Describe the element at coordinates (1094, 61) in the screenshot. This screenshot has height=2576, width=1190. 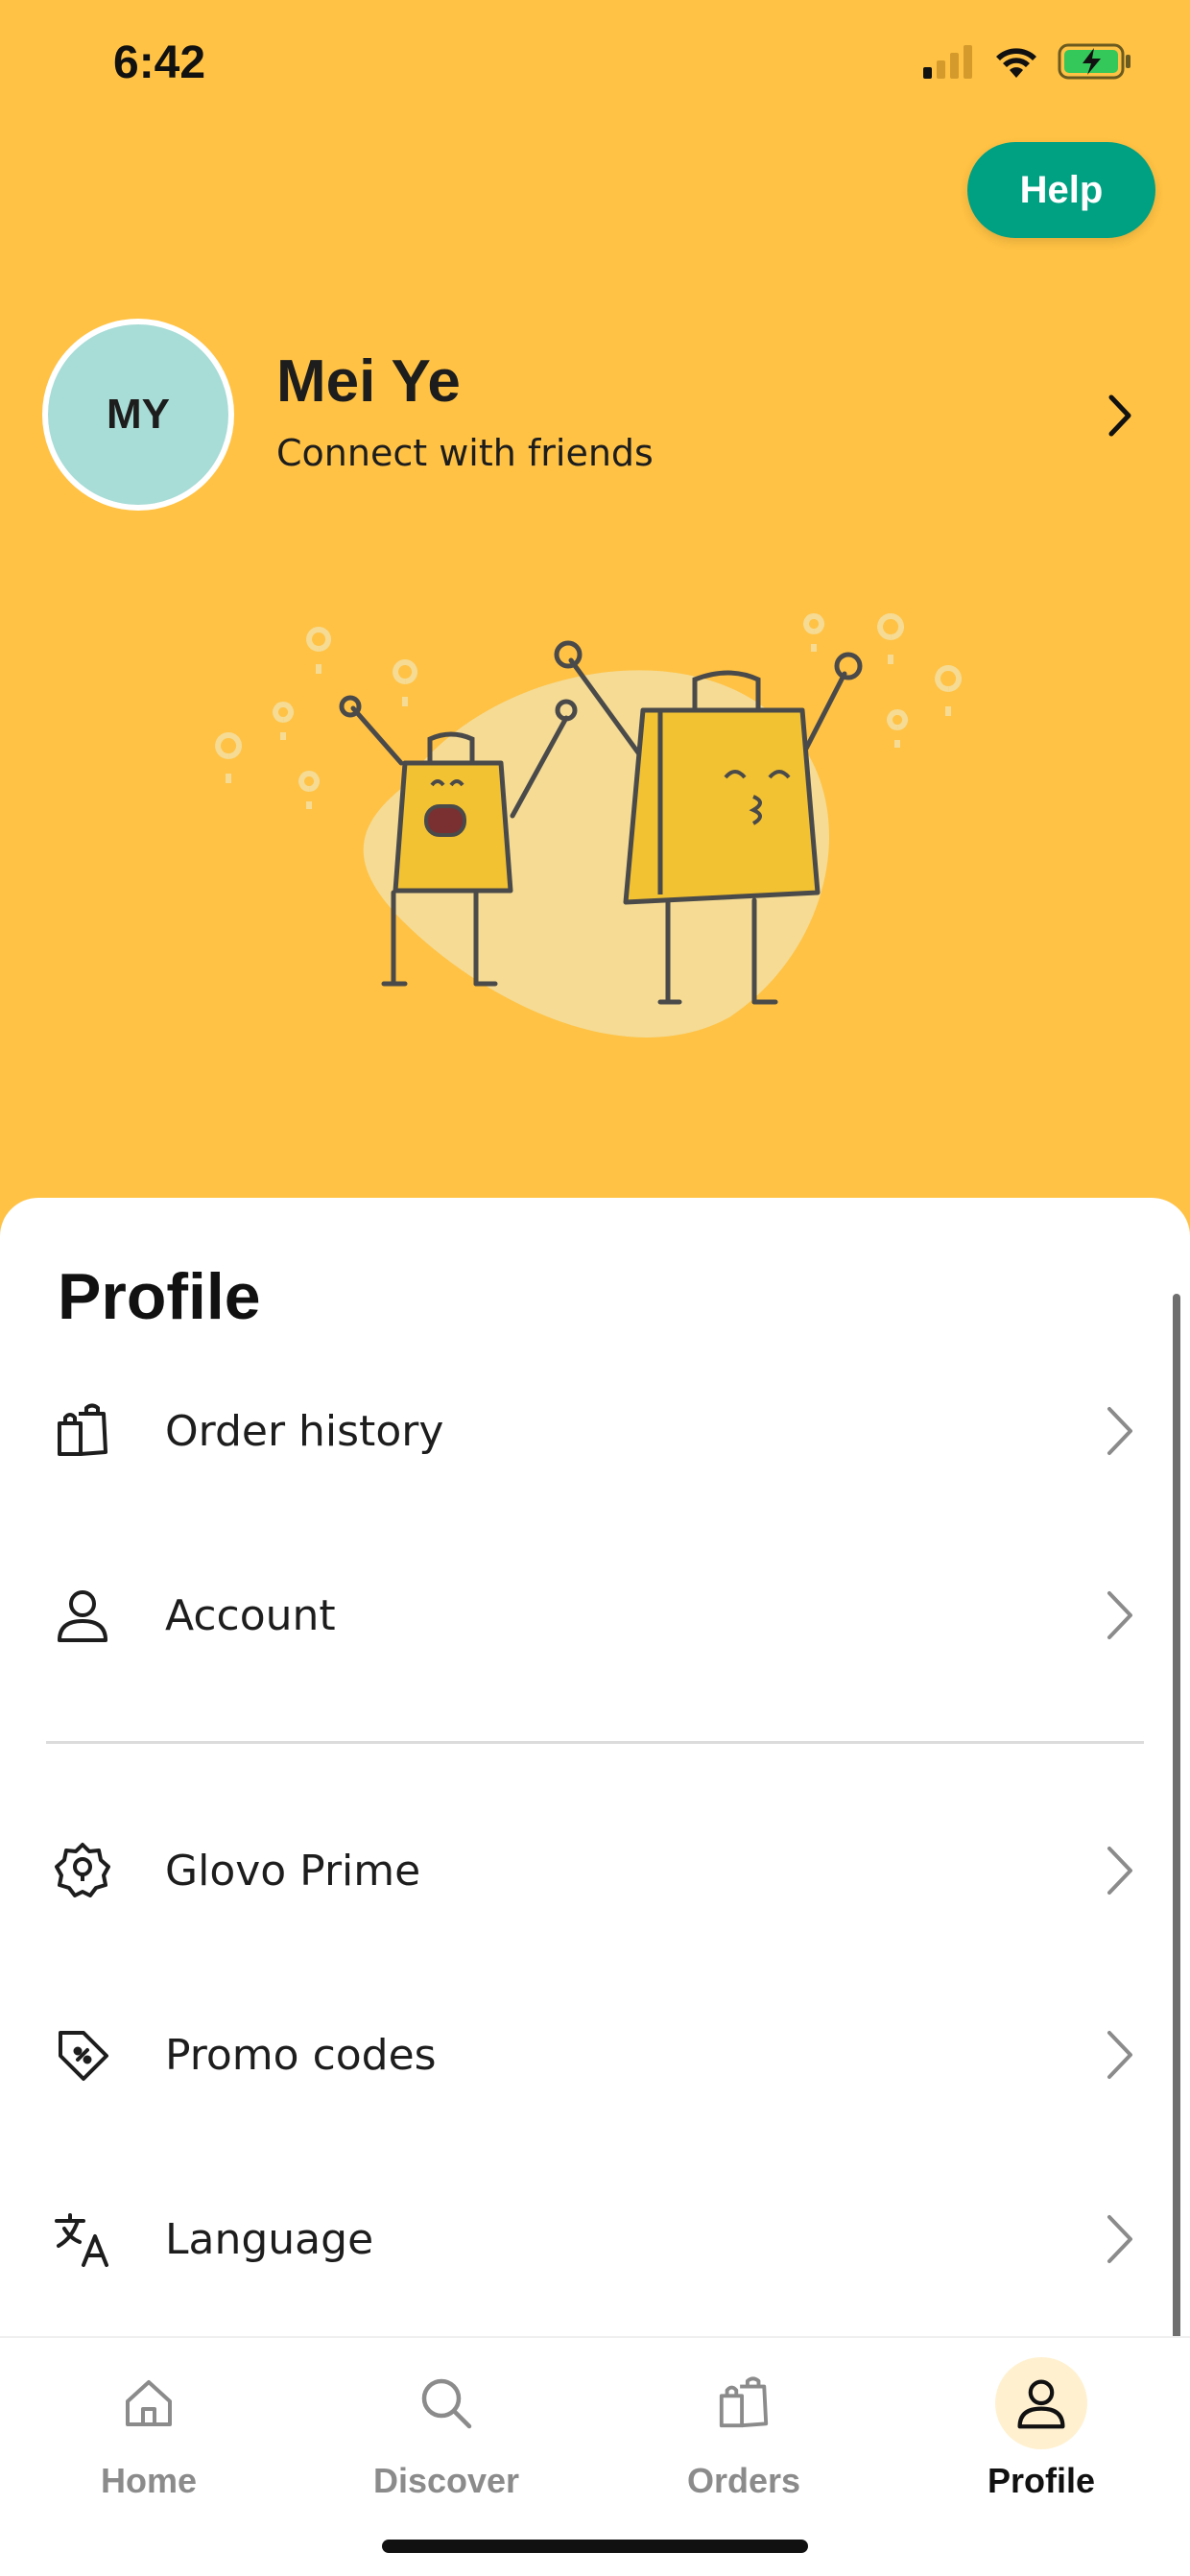
I see `battery-charging-icon` at that location.